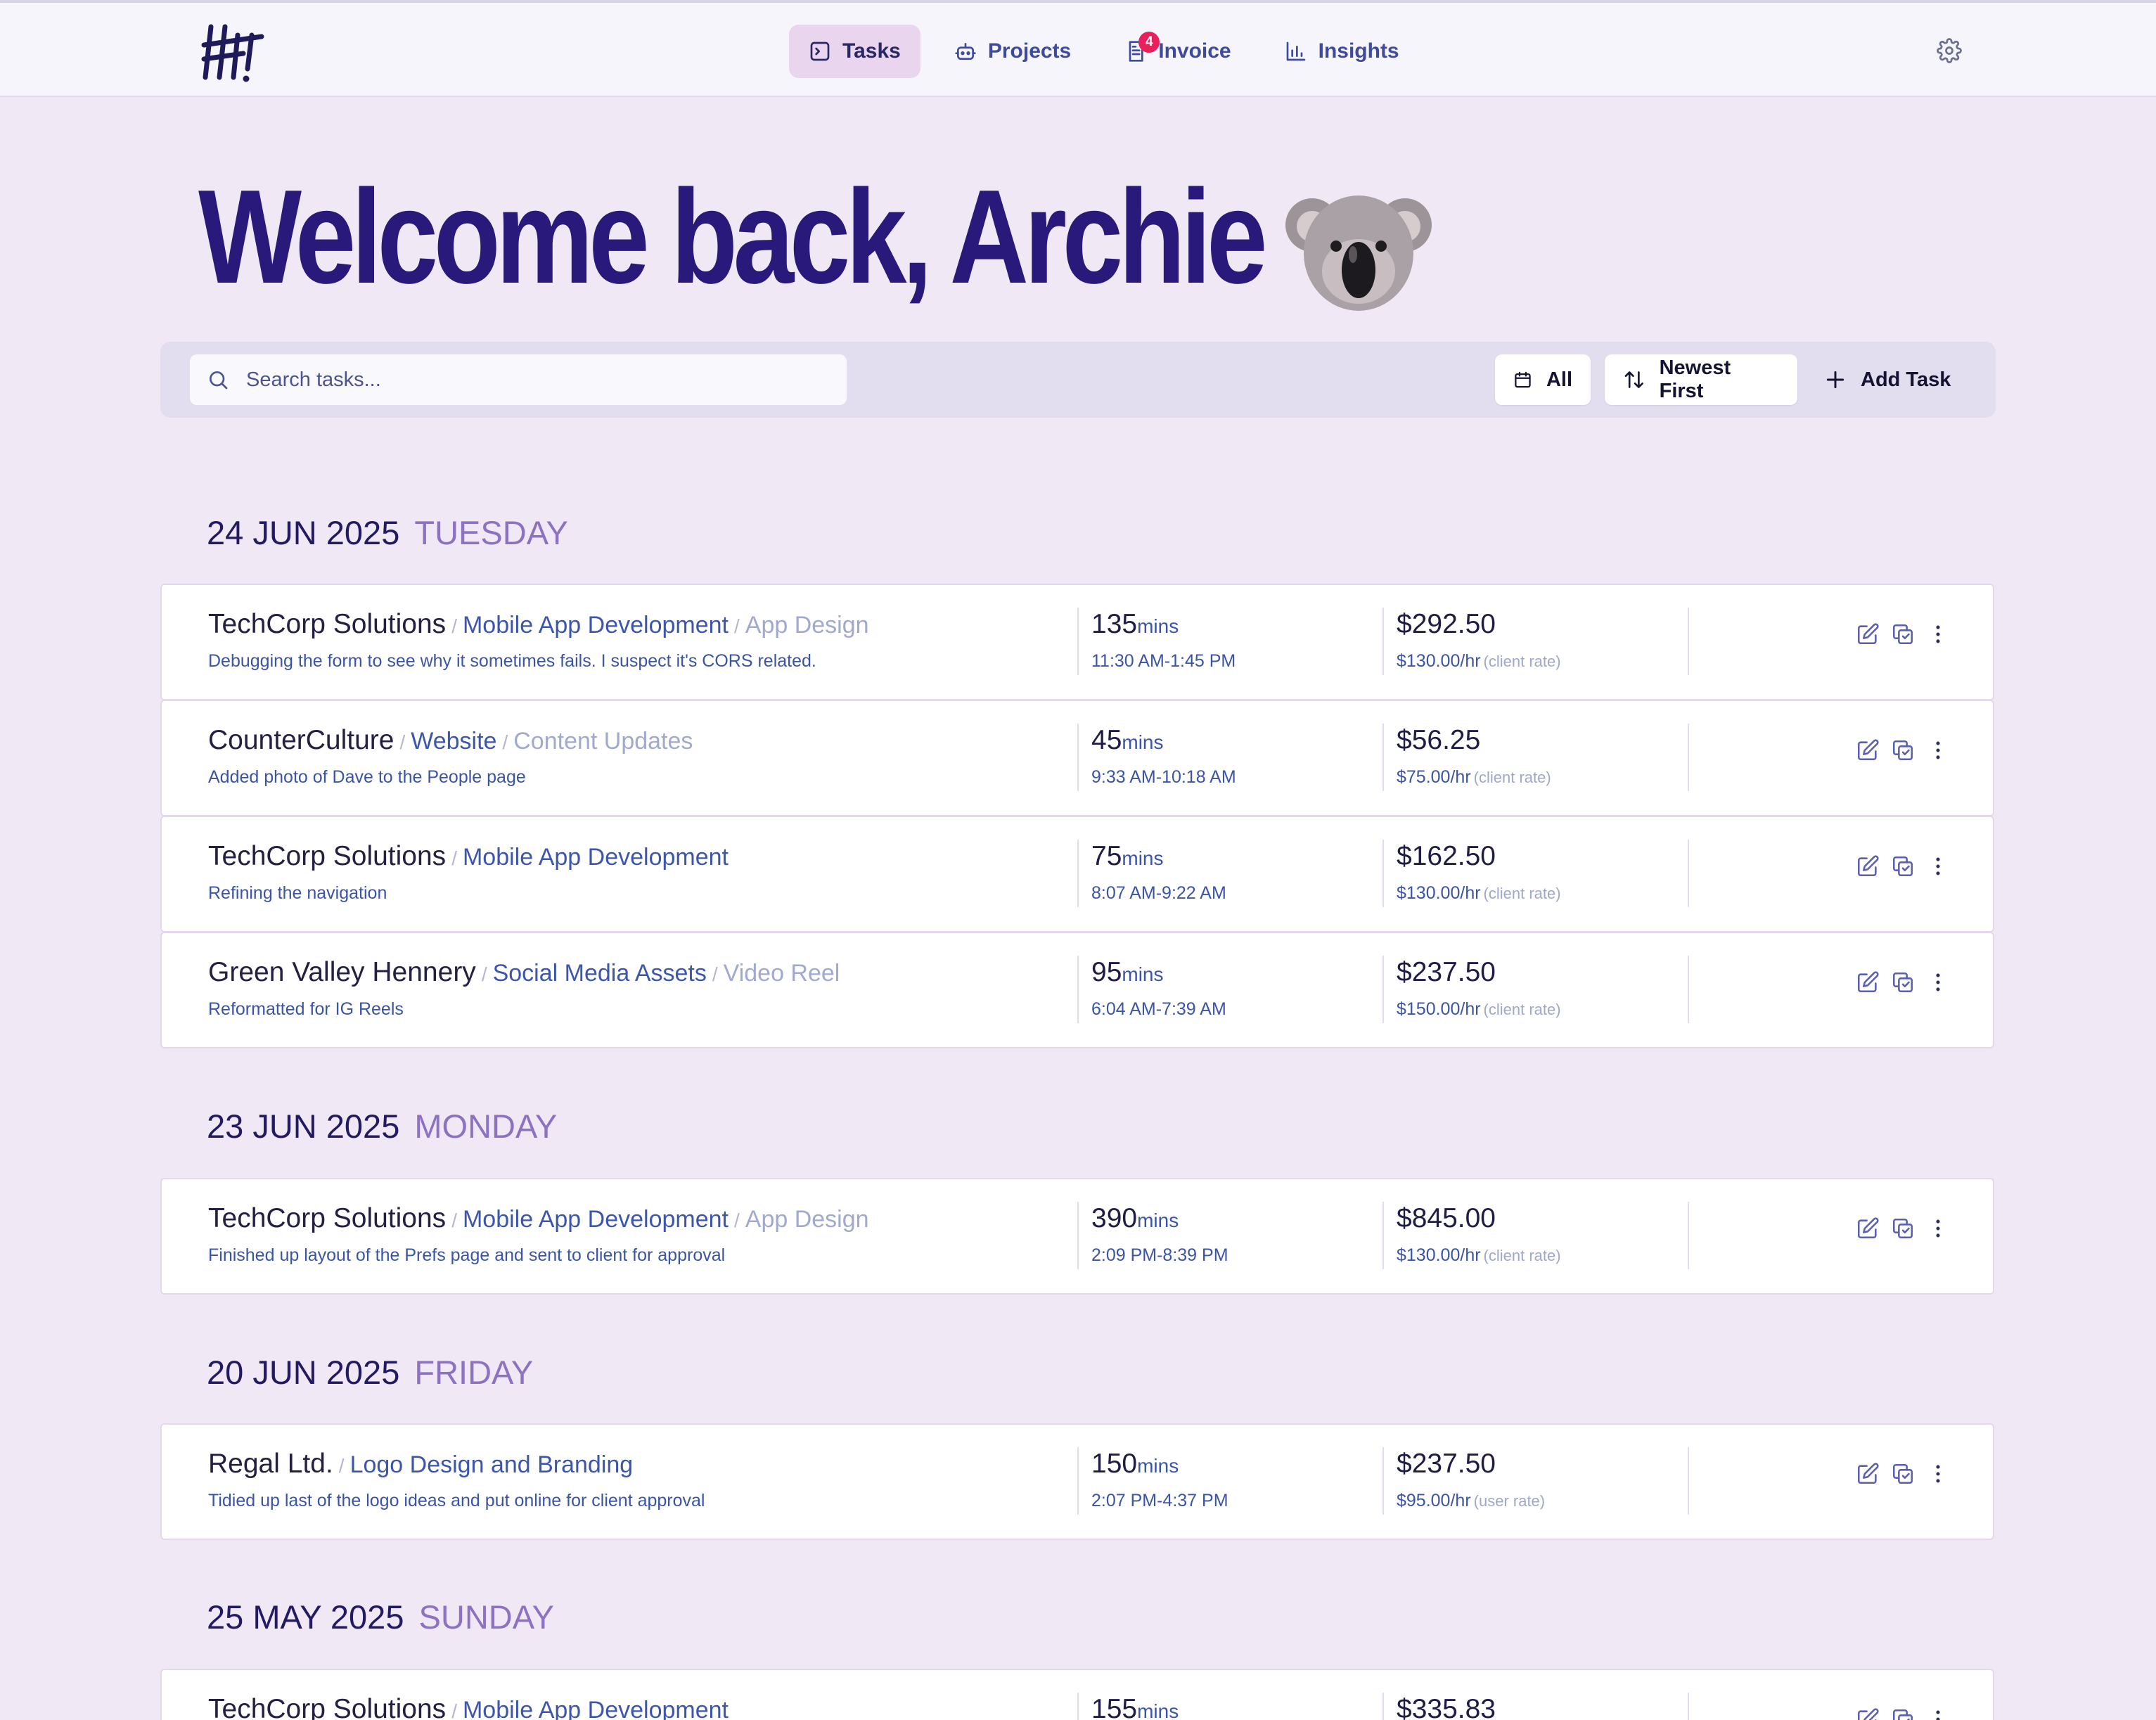 Image resolution: width=2156 pixels, height=1720 pixels. What do you see at coordinates (453, 741) in the screenshot?
I see `task-project: Website` at bounding box center [453, 741].